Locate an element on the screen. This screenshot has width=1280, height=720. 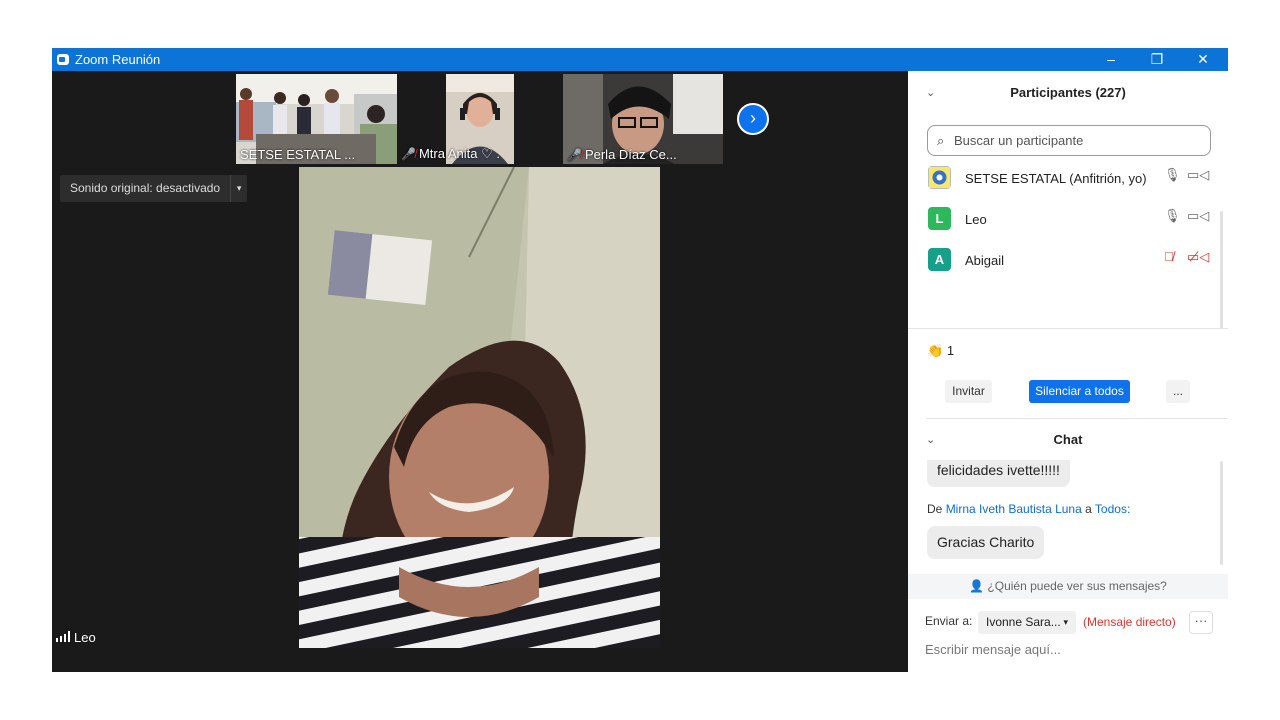
person-lock-icon: 👤 is located at coordinates (977, 586).